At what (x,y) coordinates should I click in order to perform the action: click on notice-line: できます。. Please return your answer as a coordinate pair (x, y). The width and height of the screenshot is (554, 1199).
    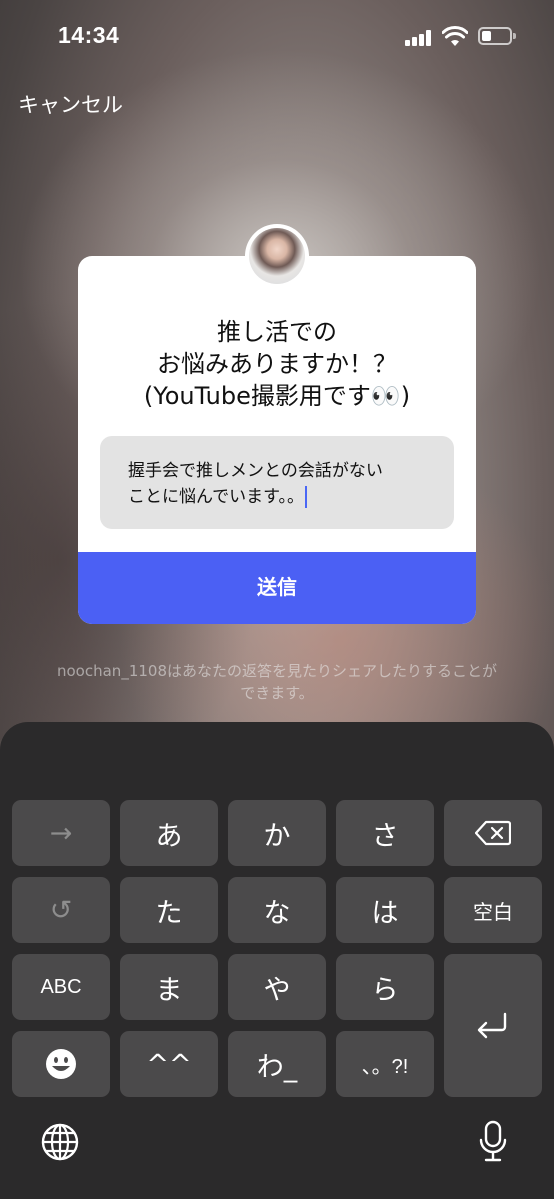
    Looking at the image, I should click on (277, 693).